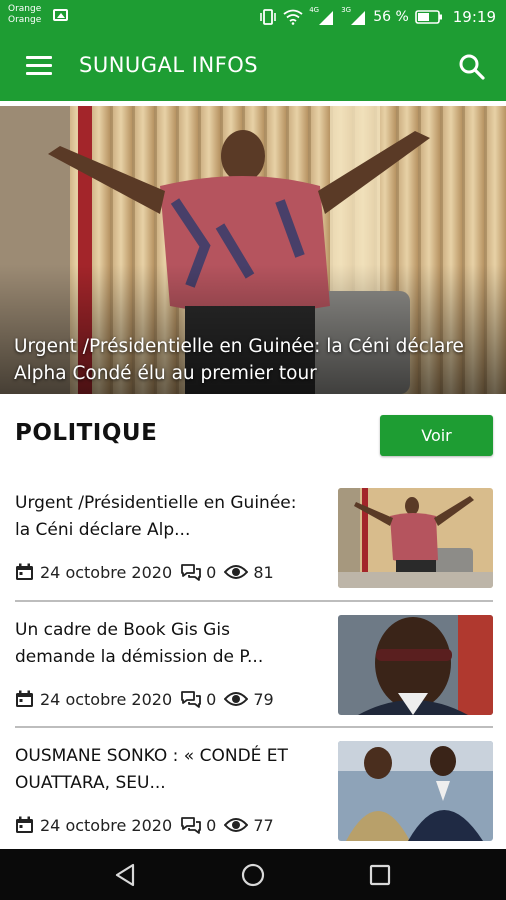  I want to click on status-icons: 4G 3G 56 % 19:19, so click(377, 16).